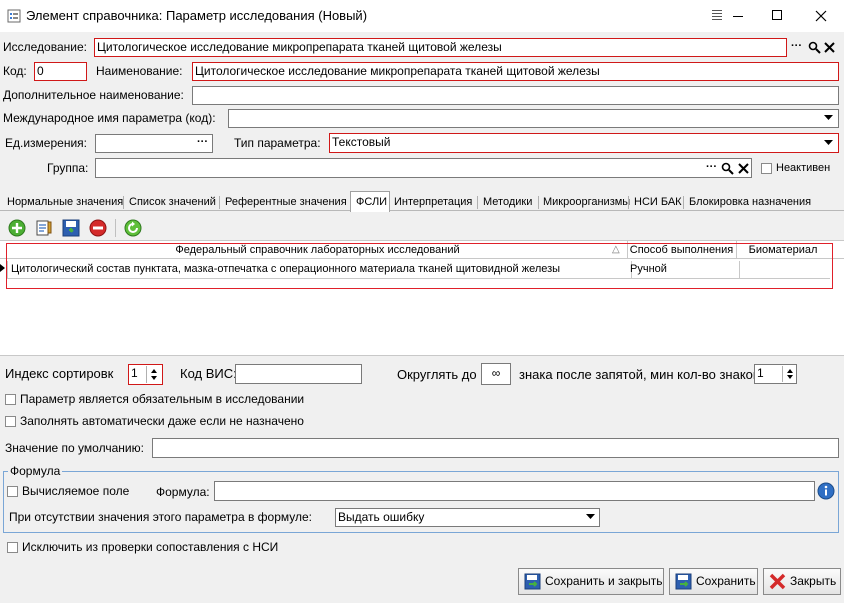 This screenshot has width=844, height=603. I want to click on tab-reference-values: Референтные значения, so click(286, 202).